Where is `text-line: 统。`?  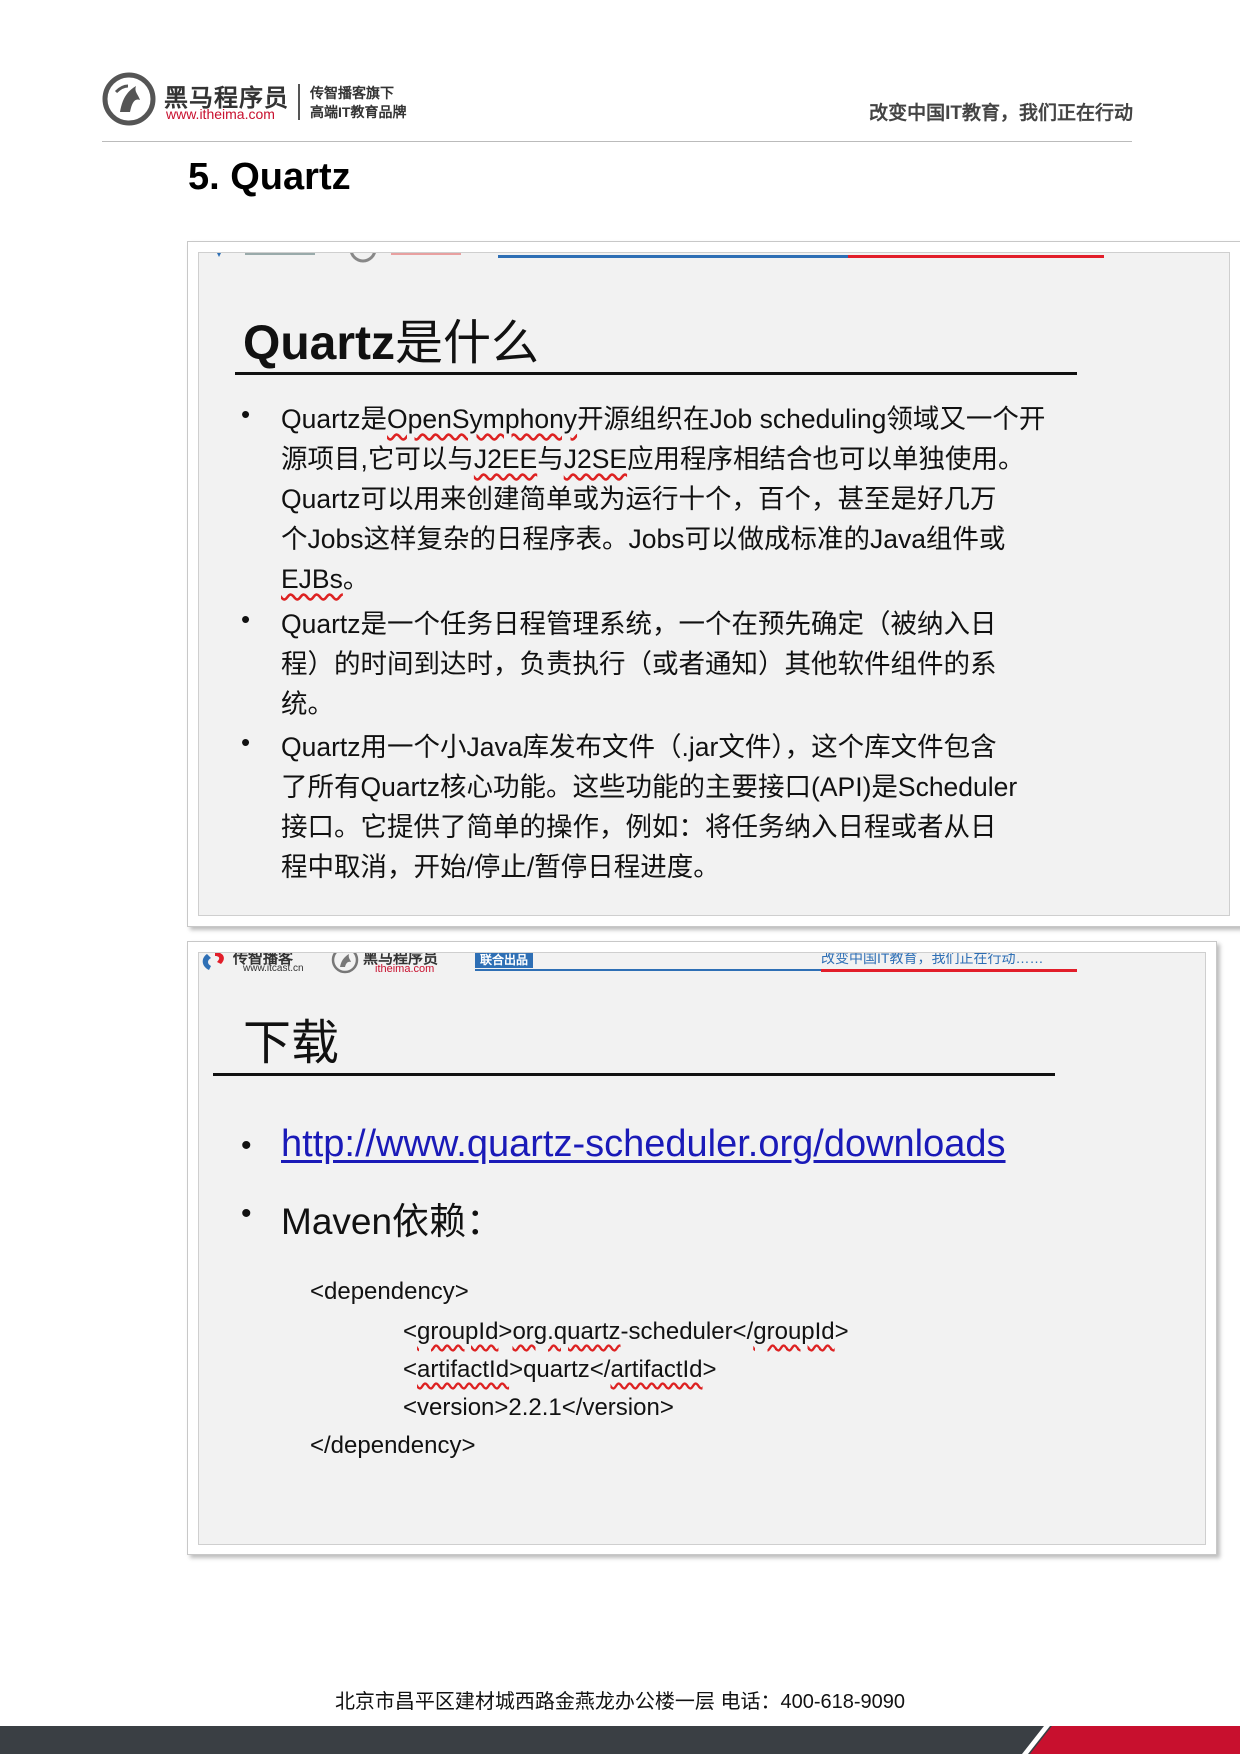
text-line: 统。 is located at coordinates (307, 704).